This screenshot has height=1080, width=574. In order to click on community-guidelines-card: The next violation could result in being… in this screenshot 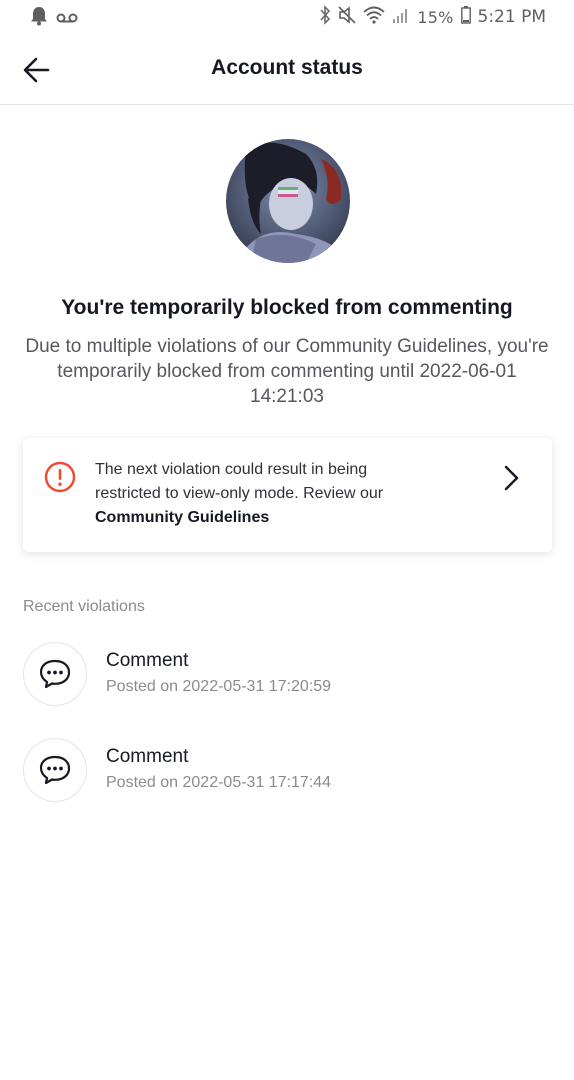, I will do `click(287, 495)`.